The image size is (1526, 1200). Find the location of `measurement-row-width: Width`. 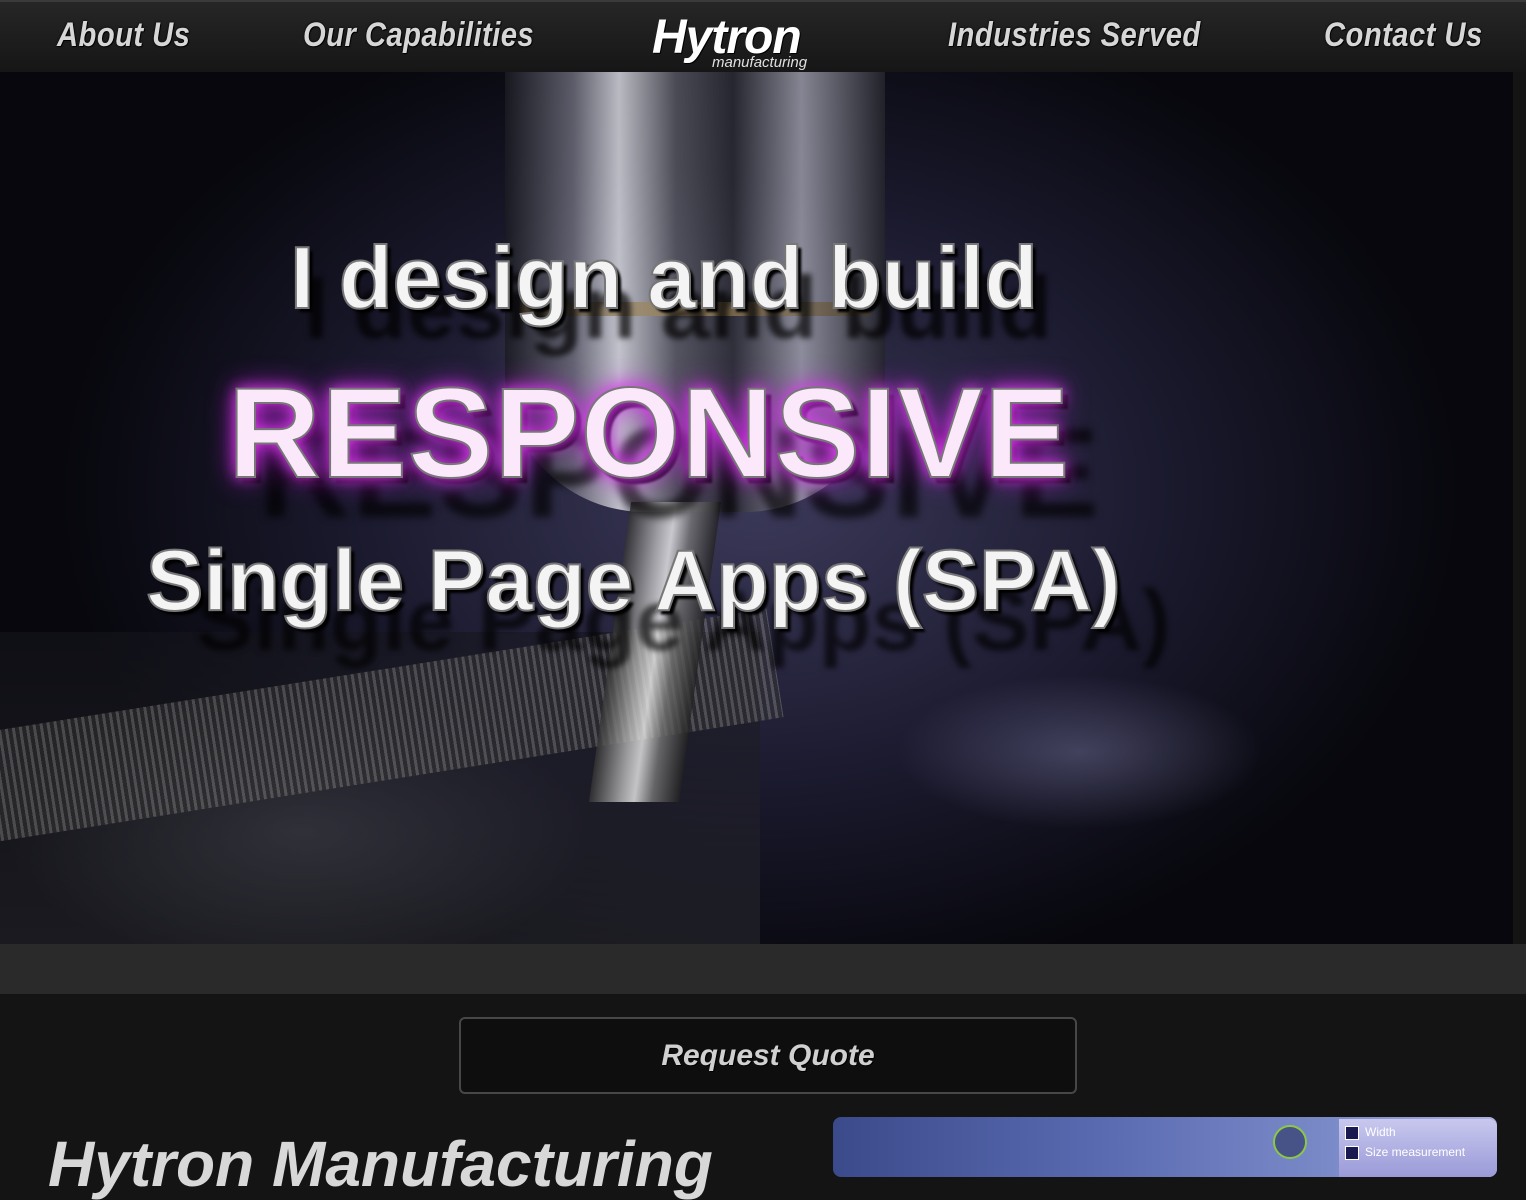

measurement-row-width: Width is located at coordinates (1380, 1132).